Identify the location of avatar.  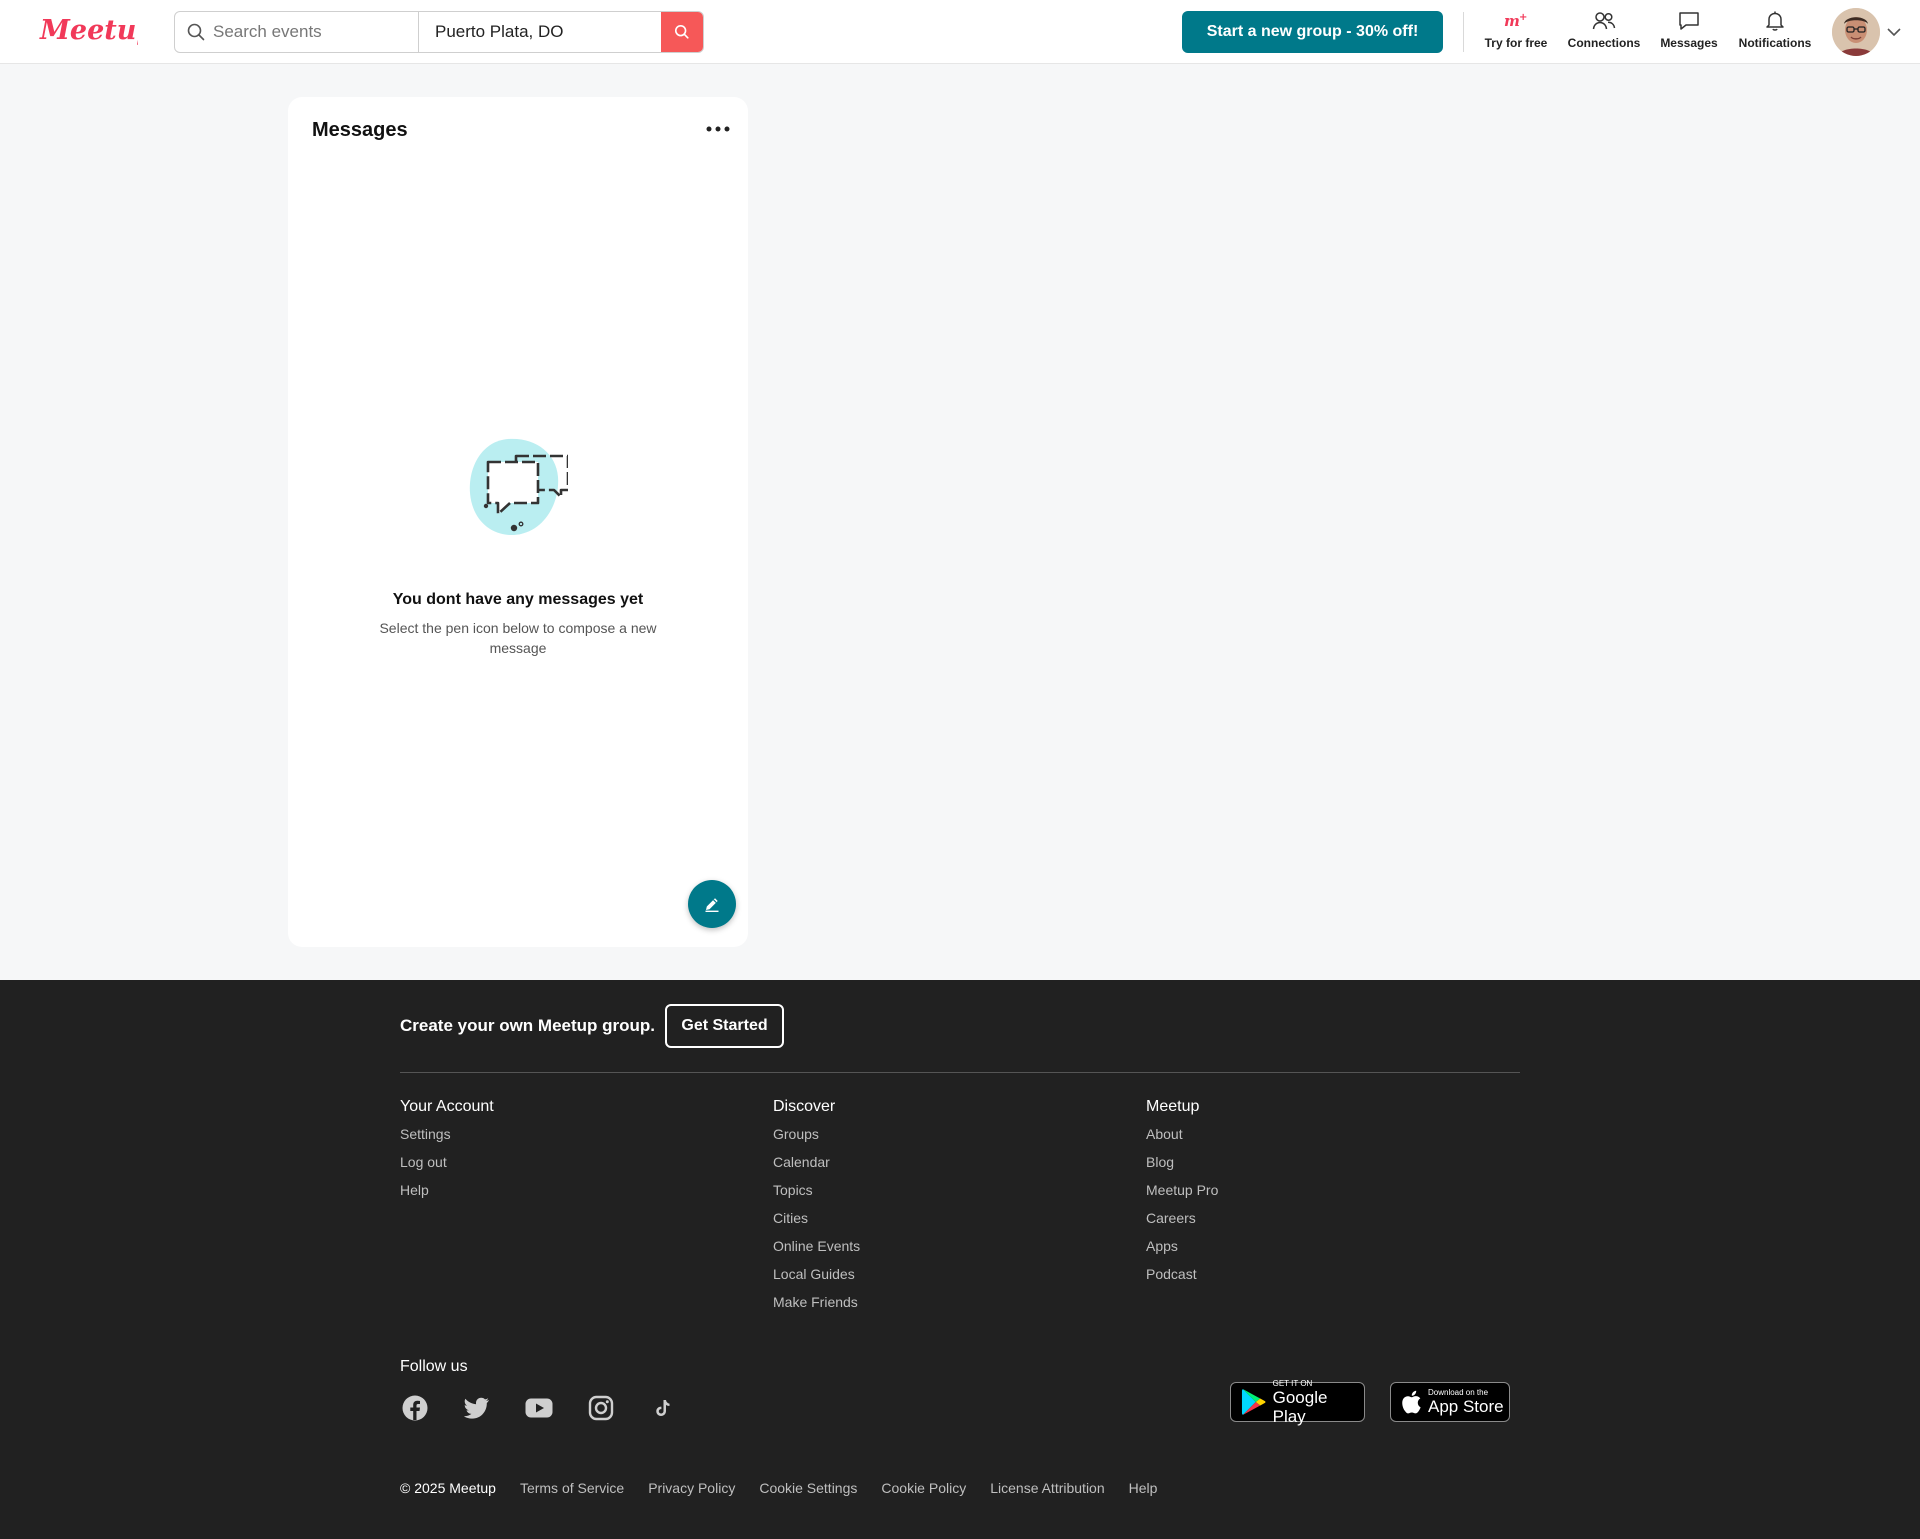
(1856, 32).